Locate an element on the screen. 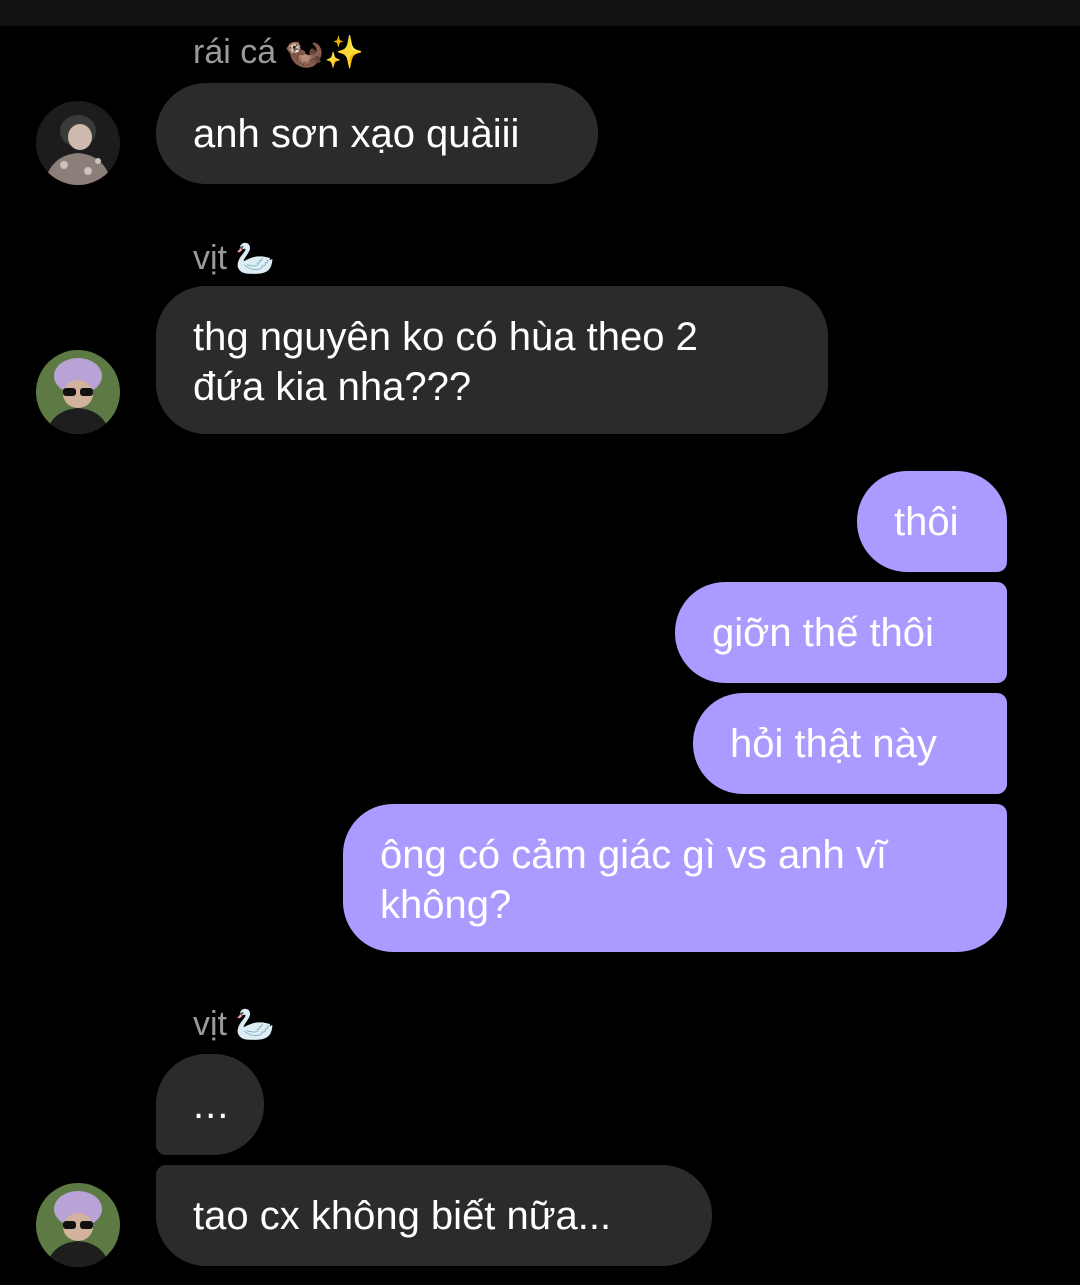 Image resolution: width=1080 pixels, height=1285 pixels. message-text-line: thg nguyên ko có hùa theo 2 is located at coordinates (445, 337).